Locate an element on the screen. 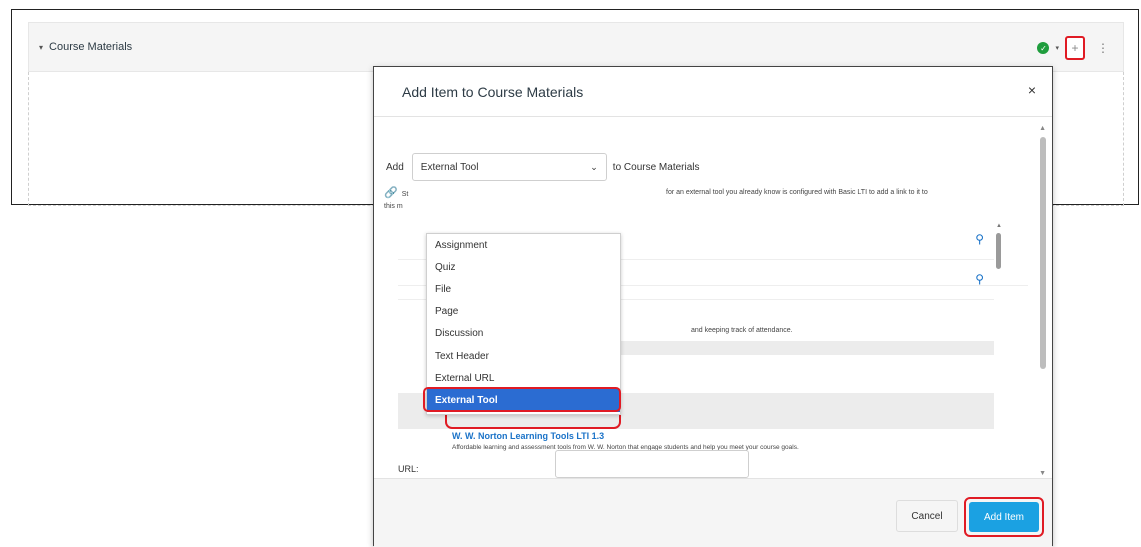  to-module-label: to Course Materials is located at coordinates (656, 167).